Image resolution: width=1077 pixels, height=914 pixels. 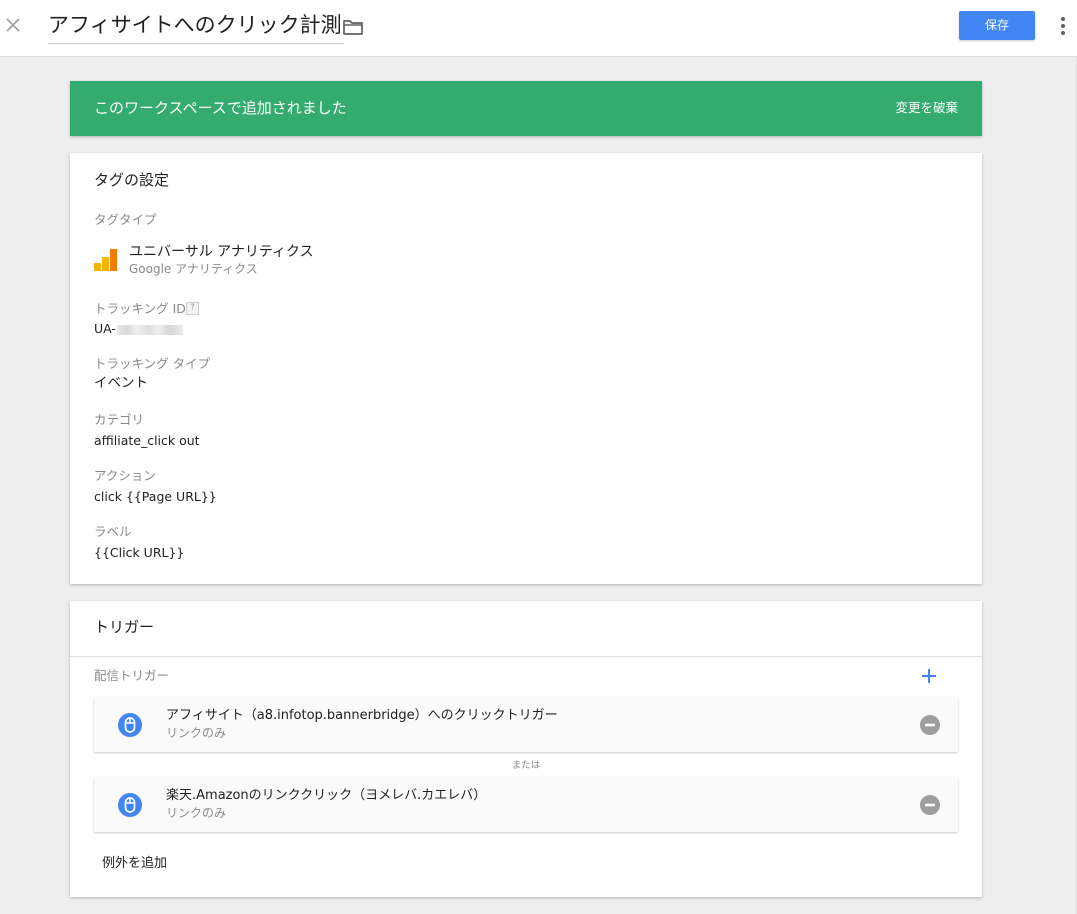 I want to click on redacted-id-mask, so click(x=149, y=329).